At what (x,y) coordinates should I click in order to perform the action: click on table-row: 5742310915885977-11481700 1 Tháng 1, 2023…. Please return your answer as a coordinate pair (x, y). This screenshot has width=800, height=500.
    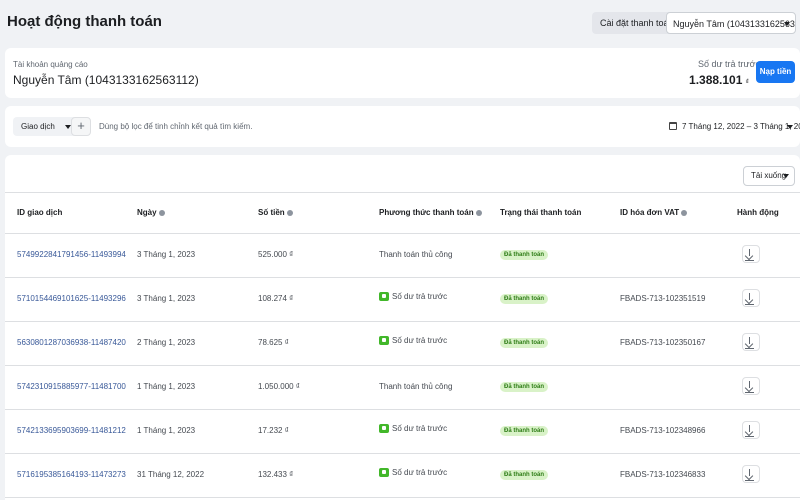
    Looking at the image, I should click on (402, 388).